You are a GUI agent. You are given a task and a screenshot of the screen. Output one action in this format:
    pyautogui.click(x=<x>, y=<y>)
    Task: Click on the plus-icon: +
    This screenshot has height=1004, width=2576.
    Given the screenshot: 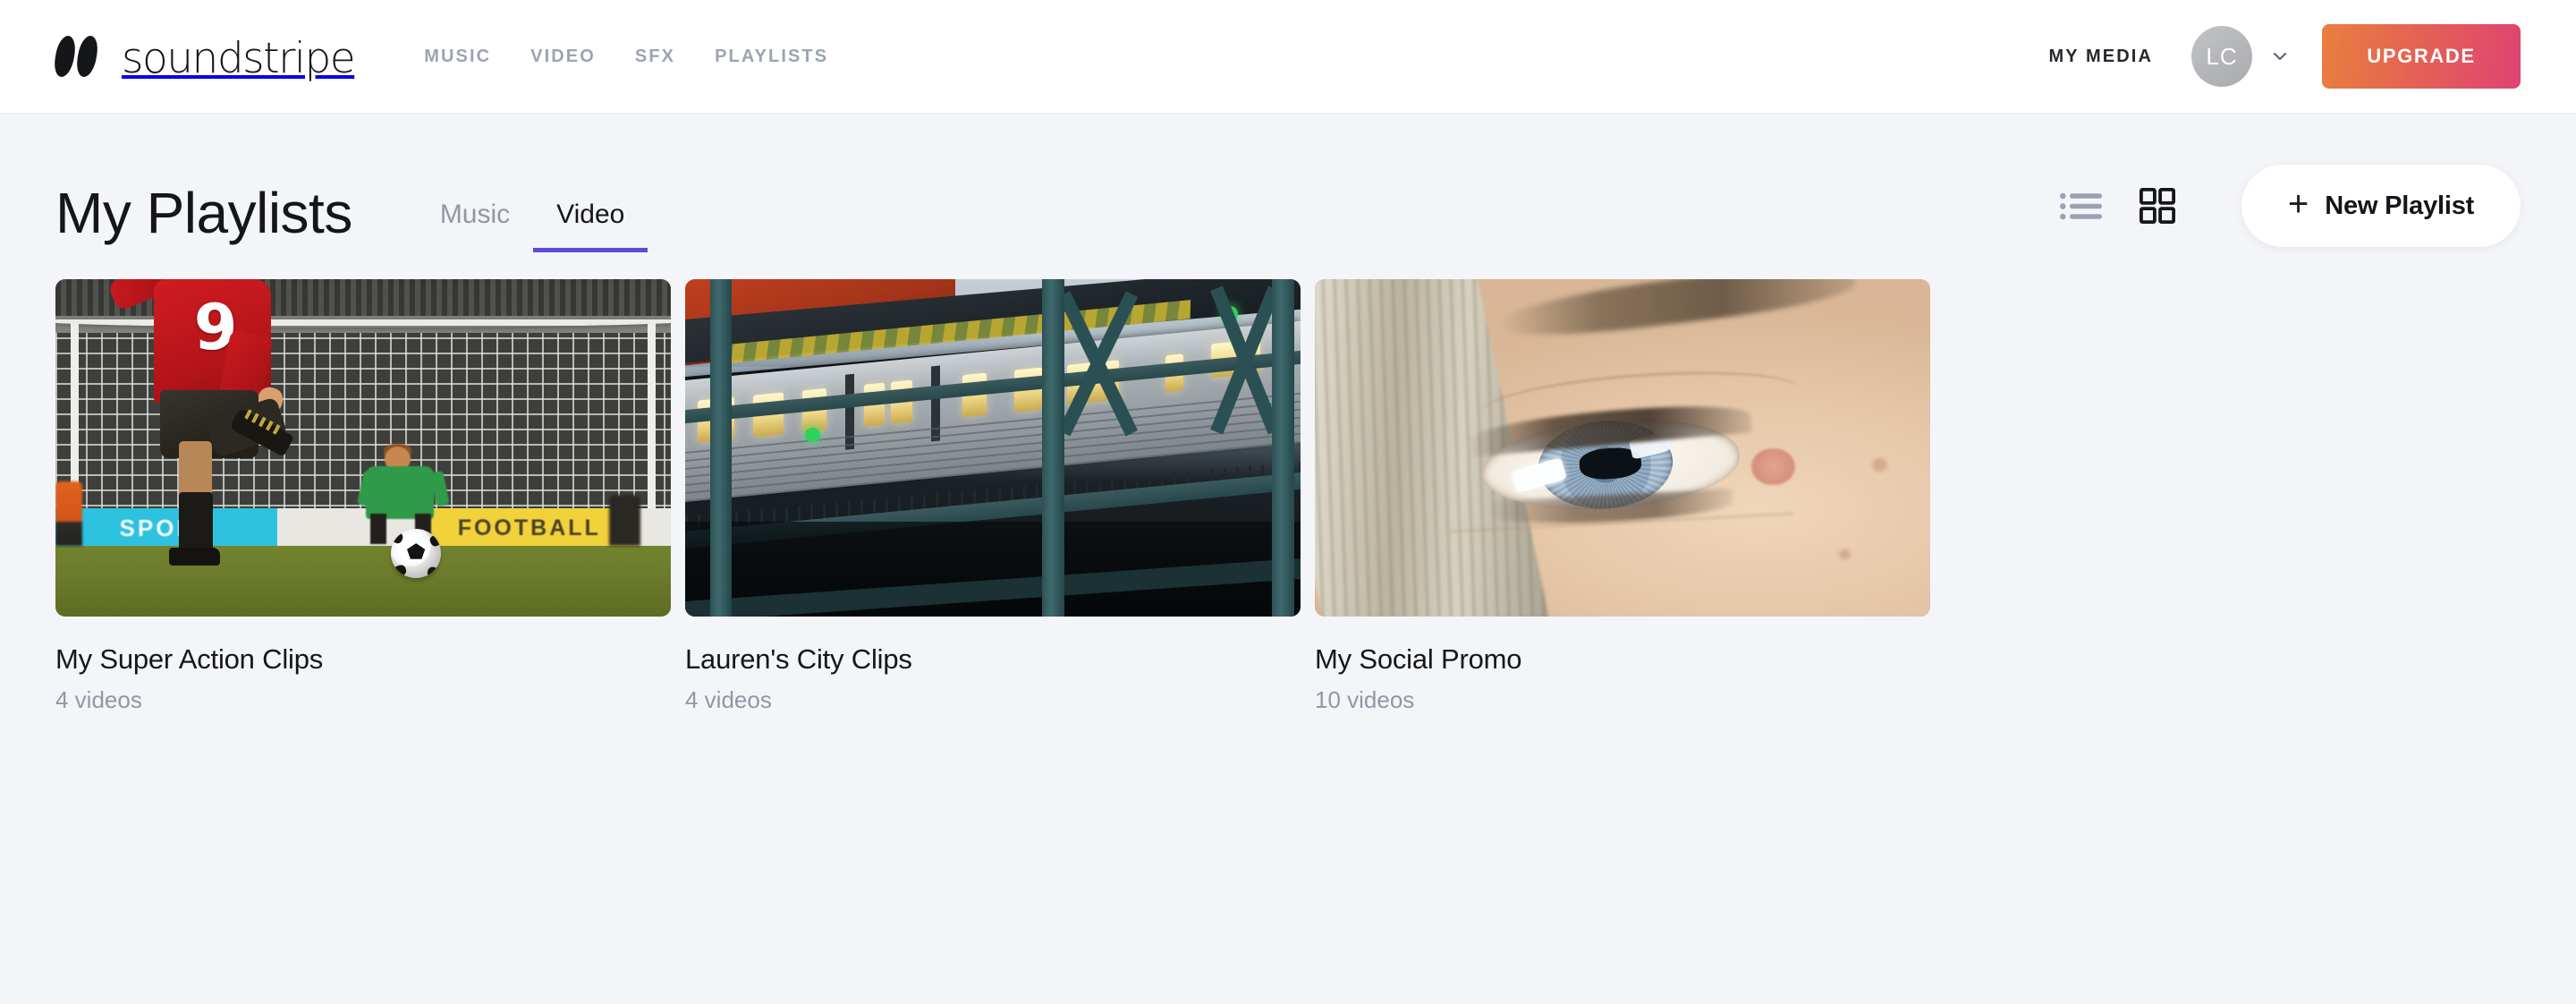 What is the action you would take?
    pyautogui.click(x=2298, y=204)
    